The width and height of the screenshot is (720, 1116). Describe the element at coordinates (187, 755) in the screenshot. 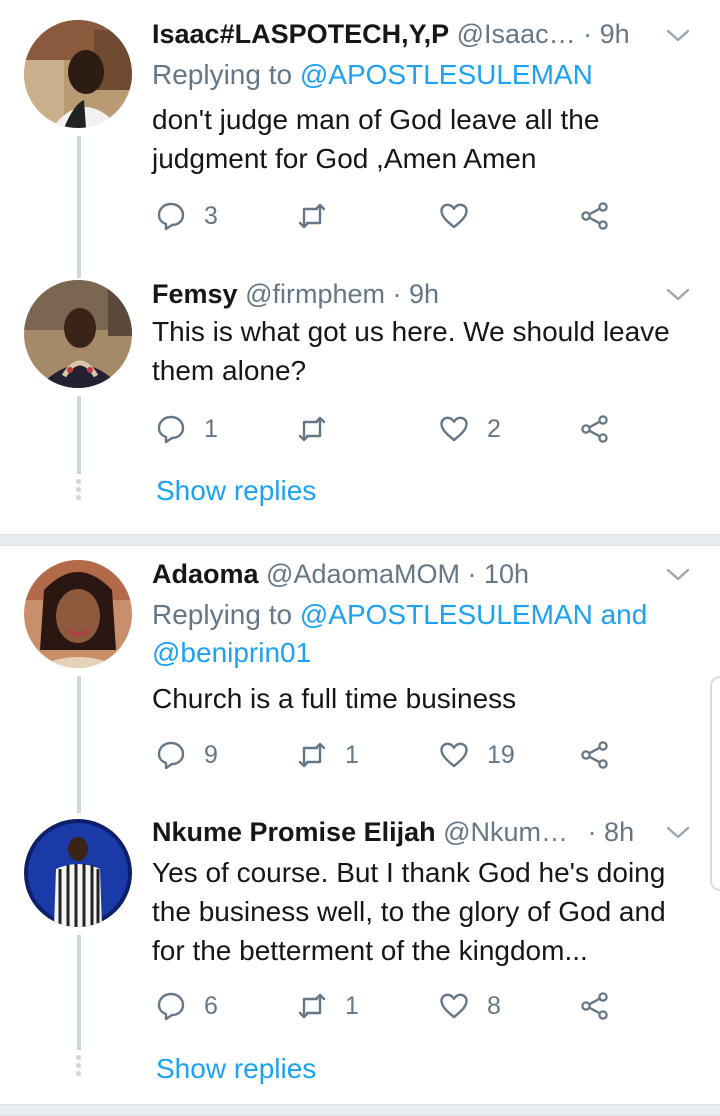

I see `reply-button: 9` at that location.